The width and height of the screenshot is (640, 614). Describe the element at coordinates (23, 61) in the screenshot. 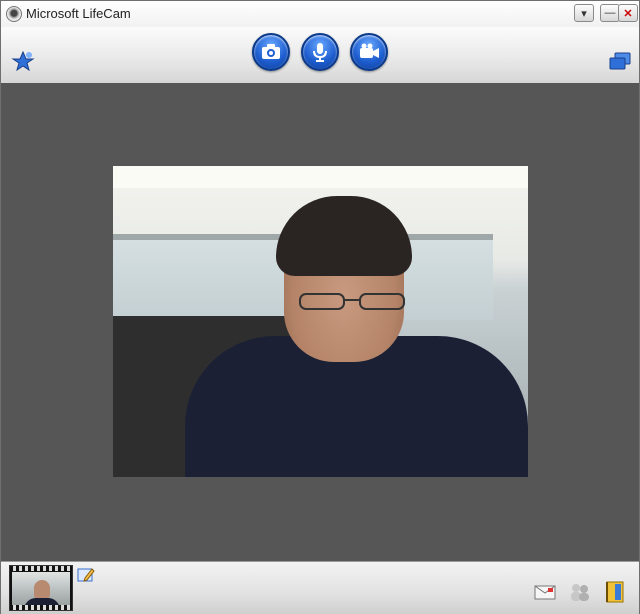

I see `pin-star-icon` at that location.